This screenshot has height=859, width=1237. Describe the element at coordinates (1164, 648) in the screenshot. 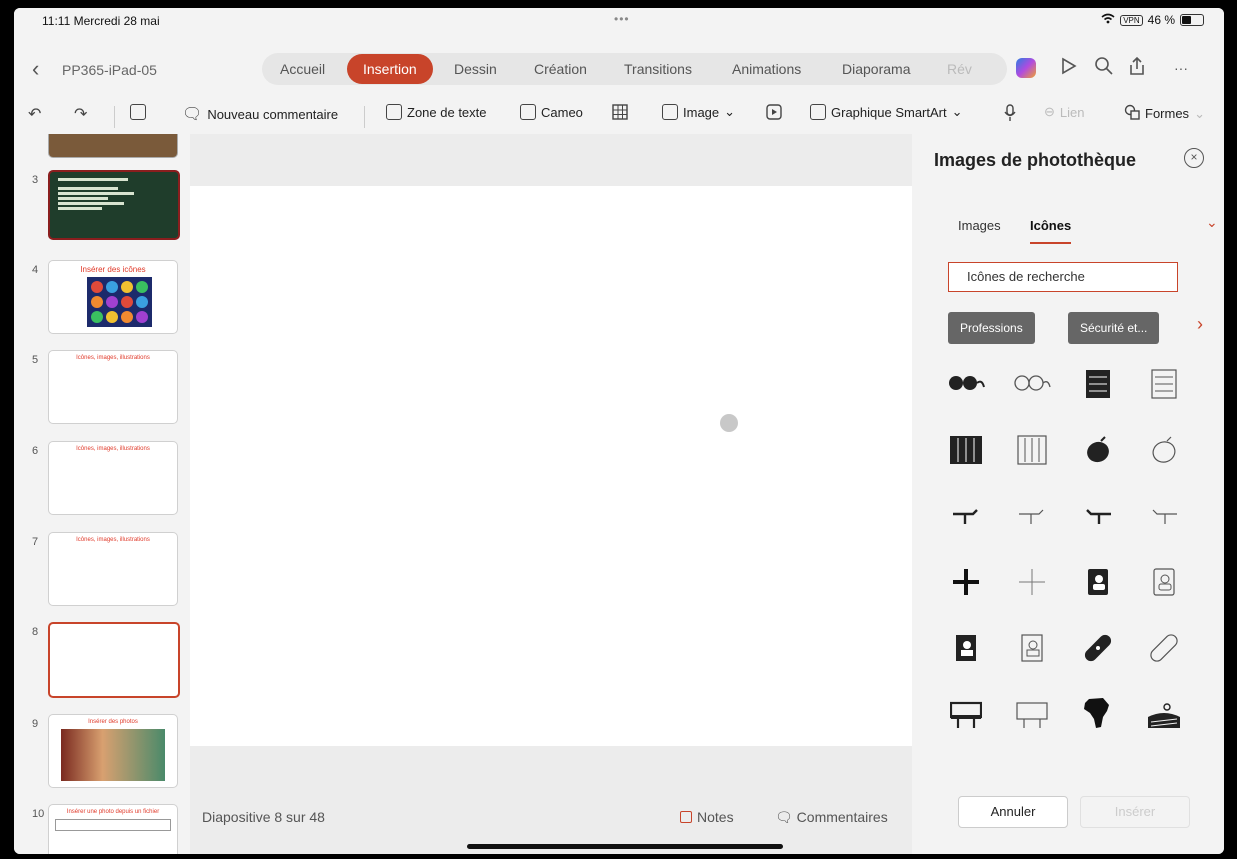

I see `bandage-outline-icon` at that location.